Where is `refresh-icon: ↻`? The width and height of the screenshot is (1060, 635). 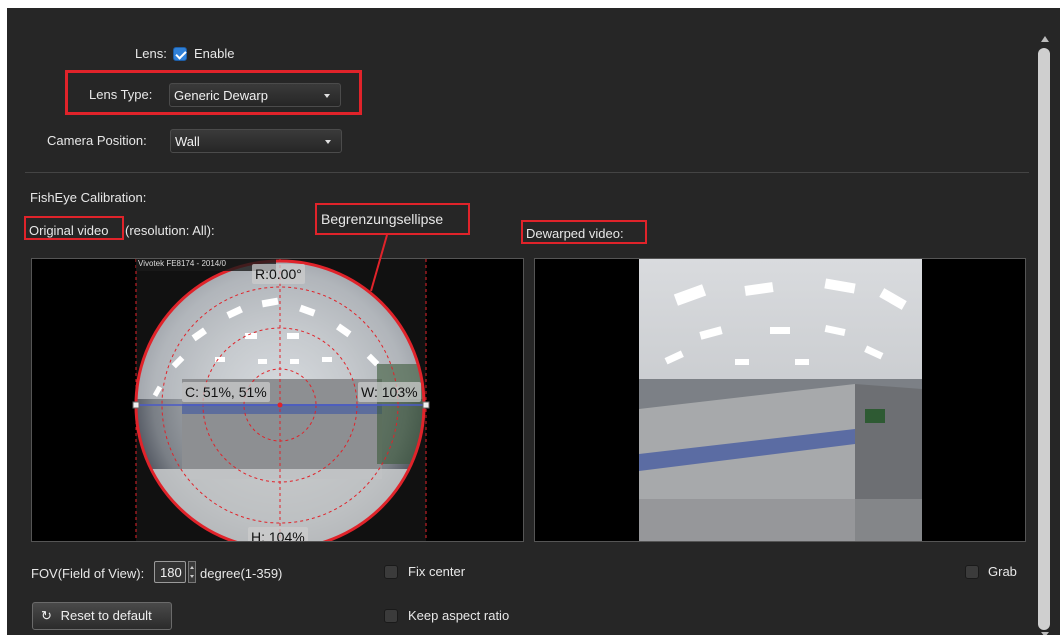
refresh-icon: ↻ is located at coordinates (46, 615).